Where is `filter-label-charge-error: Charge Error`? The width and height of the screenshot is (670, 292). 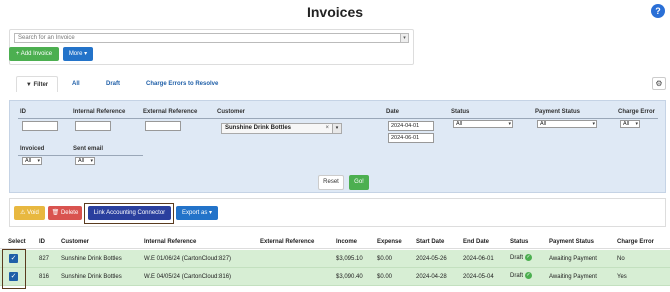 filter-label-charge-error: Charge Error is located at coordinates (637, 112).